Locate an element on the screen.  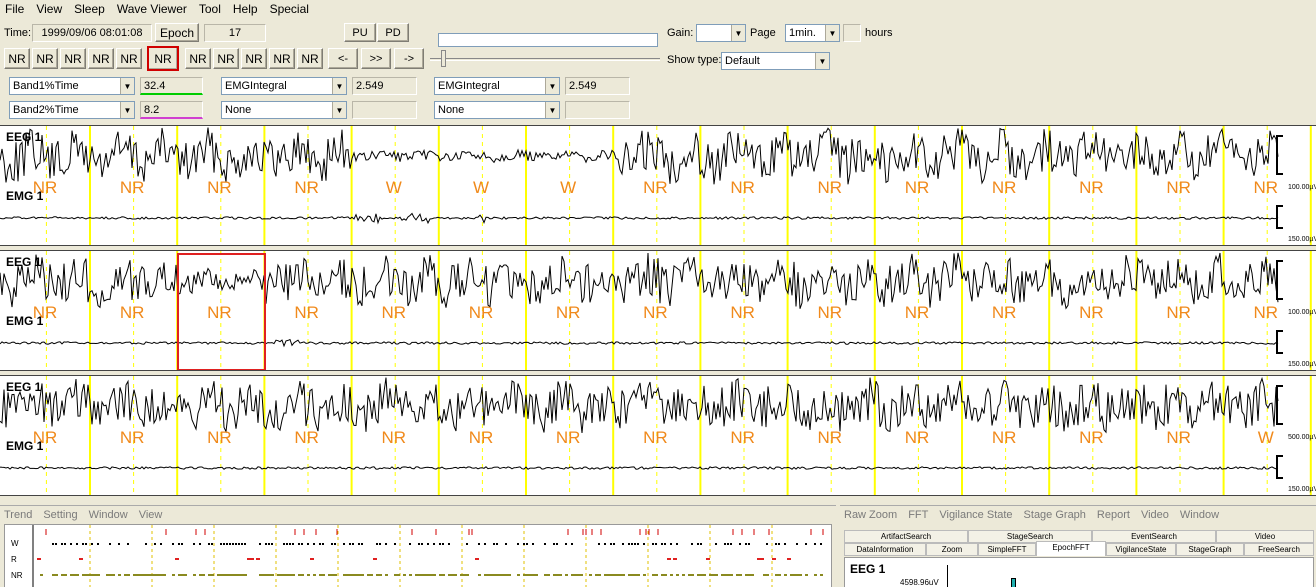
param6-select: None ▼ is located at coordinates (497, 110).